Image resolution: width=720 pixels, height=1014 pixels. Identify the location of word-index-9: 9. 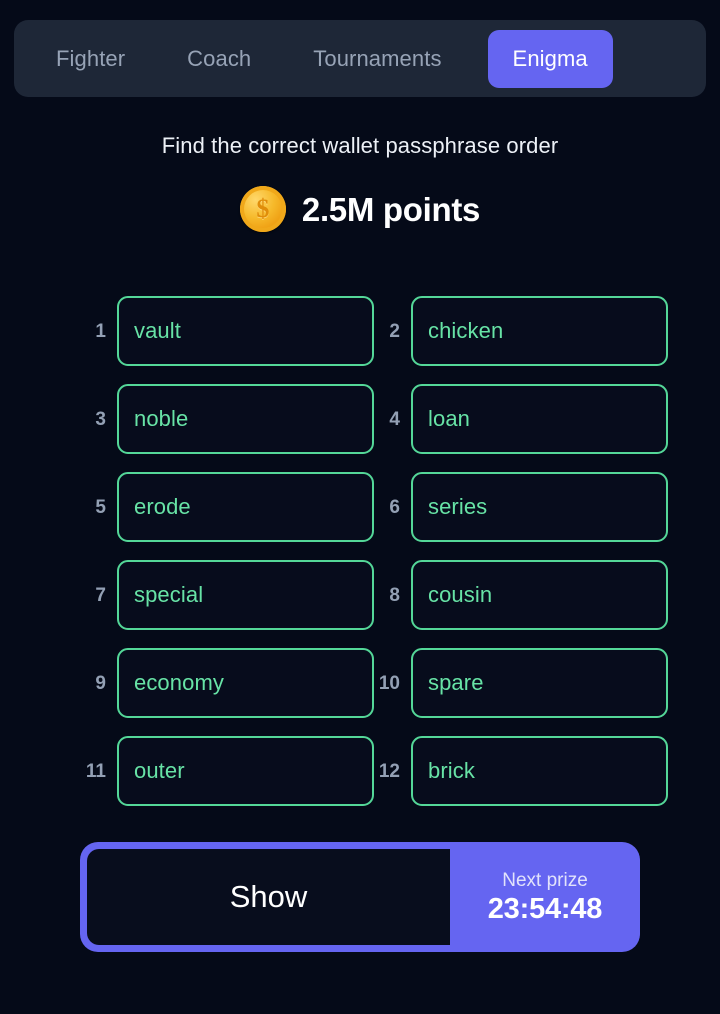
(100, 683).